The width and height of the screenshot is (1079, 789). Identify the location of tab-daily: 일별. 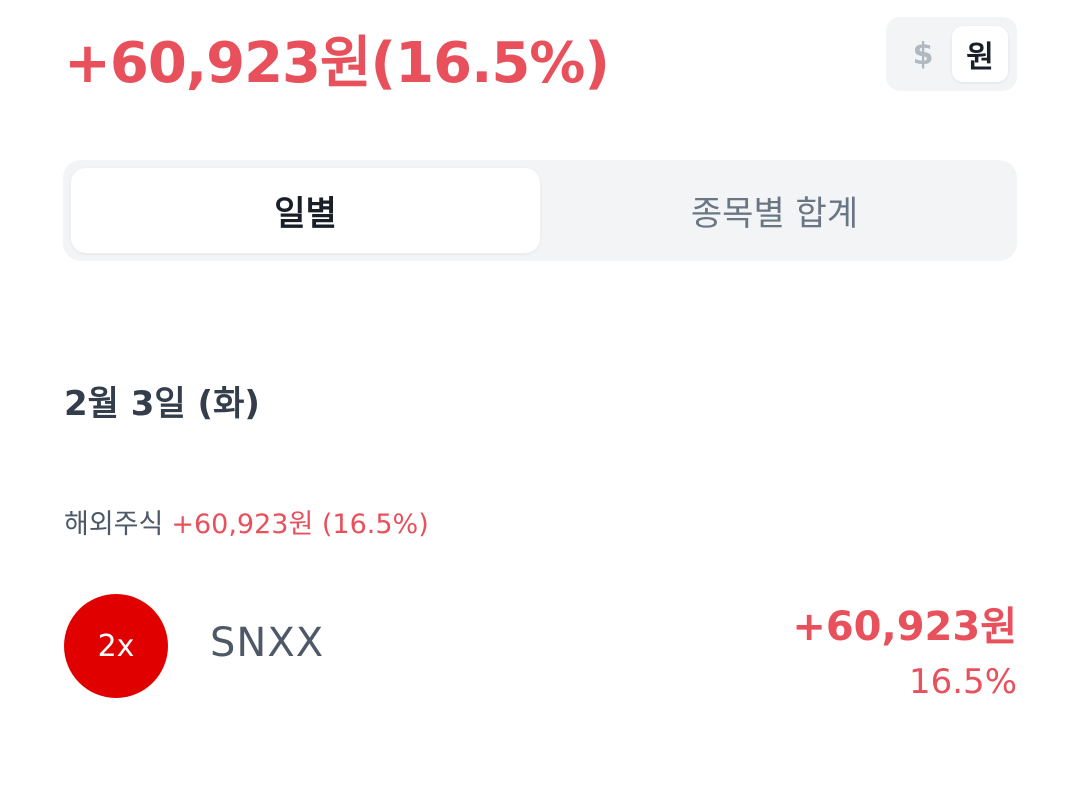
(305, 210).